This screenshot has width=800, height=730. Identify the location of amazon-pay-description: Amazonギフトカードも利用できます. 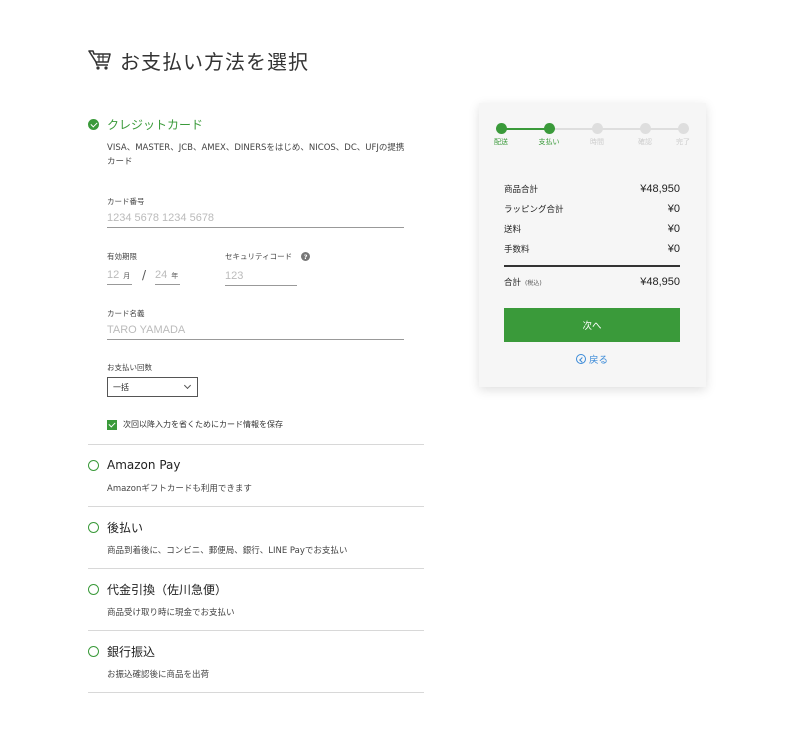
(179, 489).